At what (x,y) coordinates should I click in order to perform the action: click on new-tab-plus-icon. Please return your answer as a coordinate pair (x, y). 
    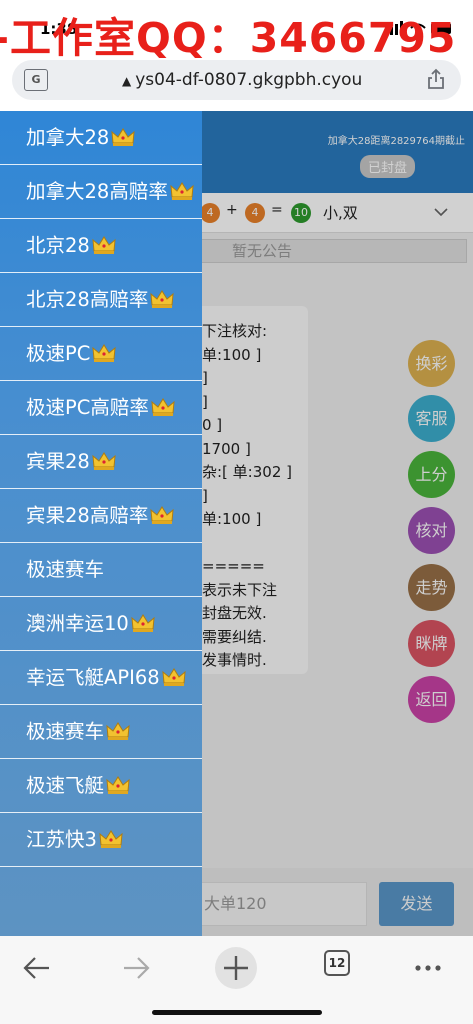
    Looking at the image, I should click on (236, 968).